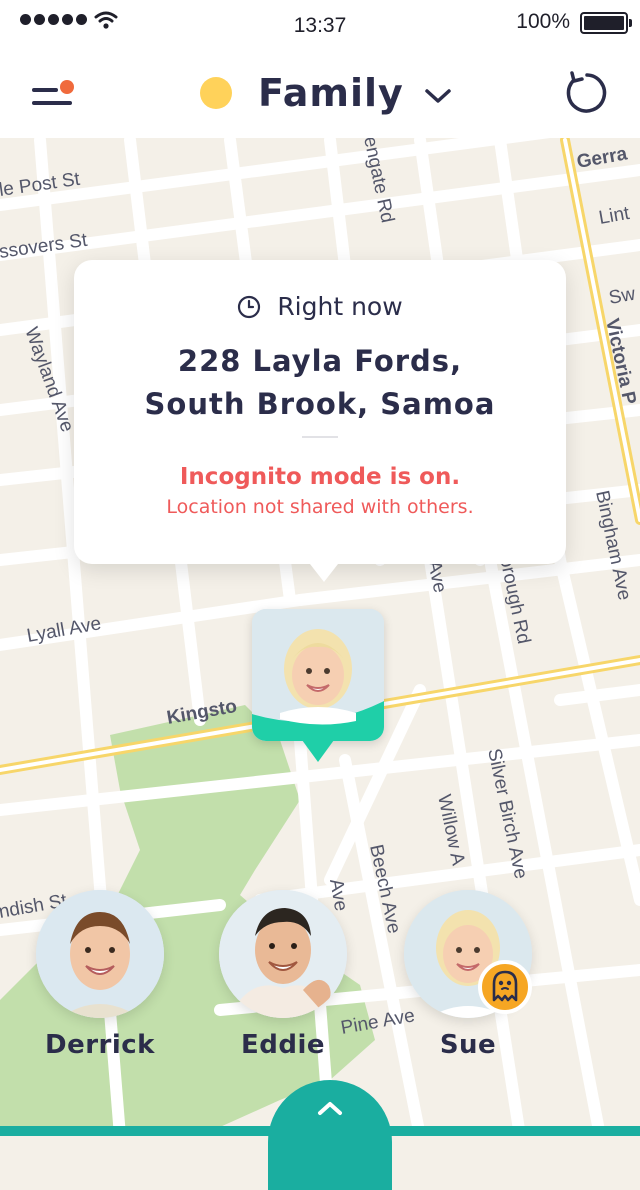 This screenshot has width=640, height=1190. Describe the element at coordinates (330, 1108) in the screenshot. I see `chevron-up-icon` at that location.